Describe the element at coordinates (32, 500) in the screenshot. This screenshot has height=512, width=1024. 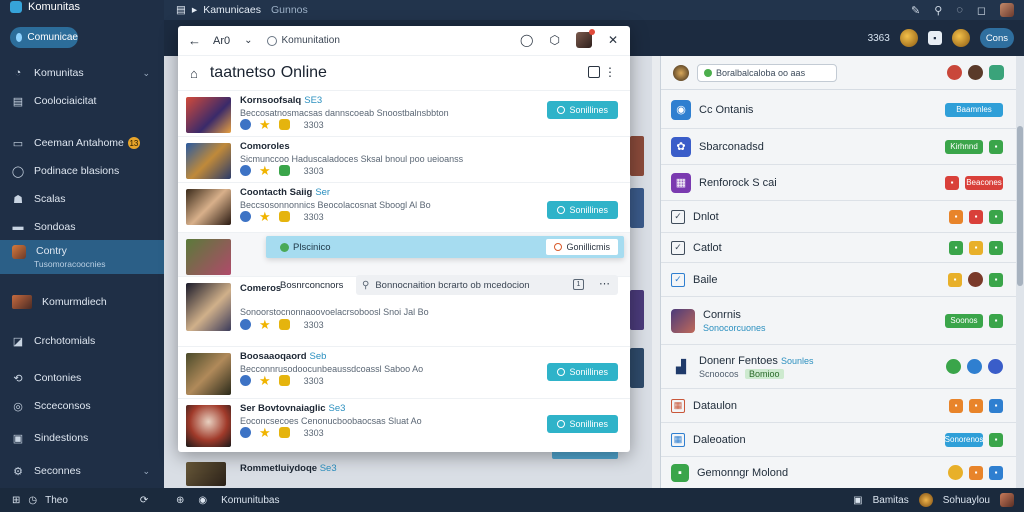
I see `clock-icon: ◷` at that location.